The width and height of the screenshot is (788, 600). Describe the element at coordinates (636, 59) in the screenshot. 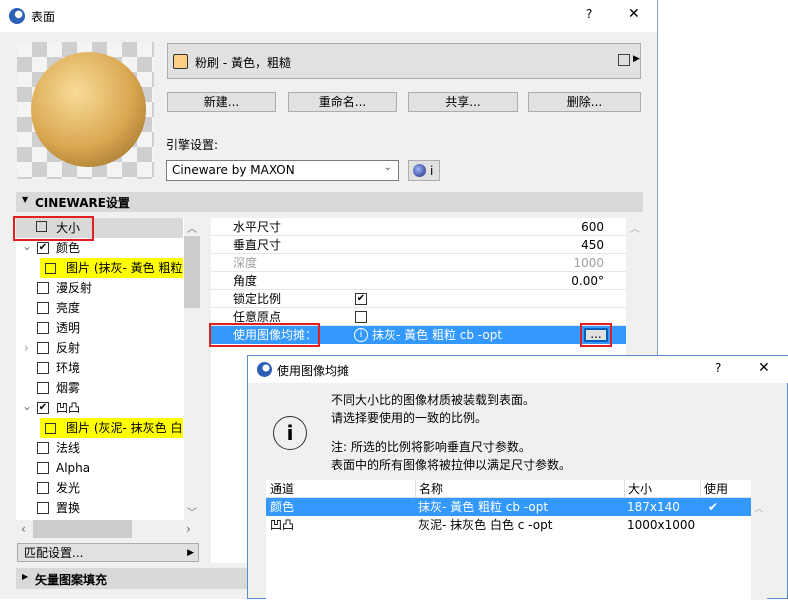

I see `menu-arrow-icon: ▶` at that location.